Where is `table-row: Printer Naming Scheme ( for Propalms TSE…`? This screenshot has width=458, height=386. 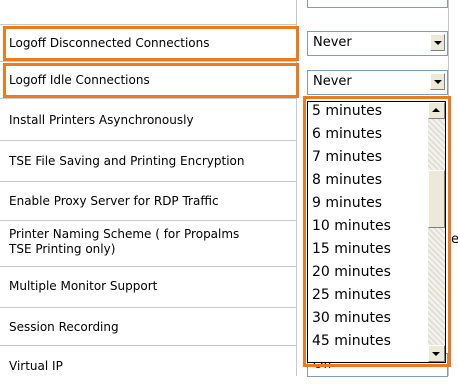
table-row: Printer Naming Scheme ( for Propalms TSE… is located at coordinates (148, 244).